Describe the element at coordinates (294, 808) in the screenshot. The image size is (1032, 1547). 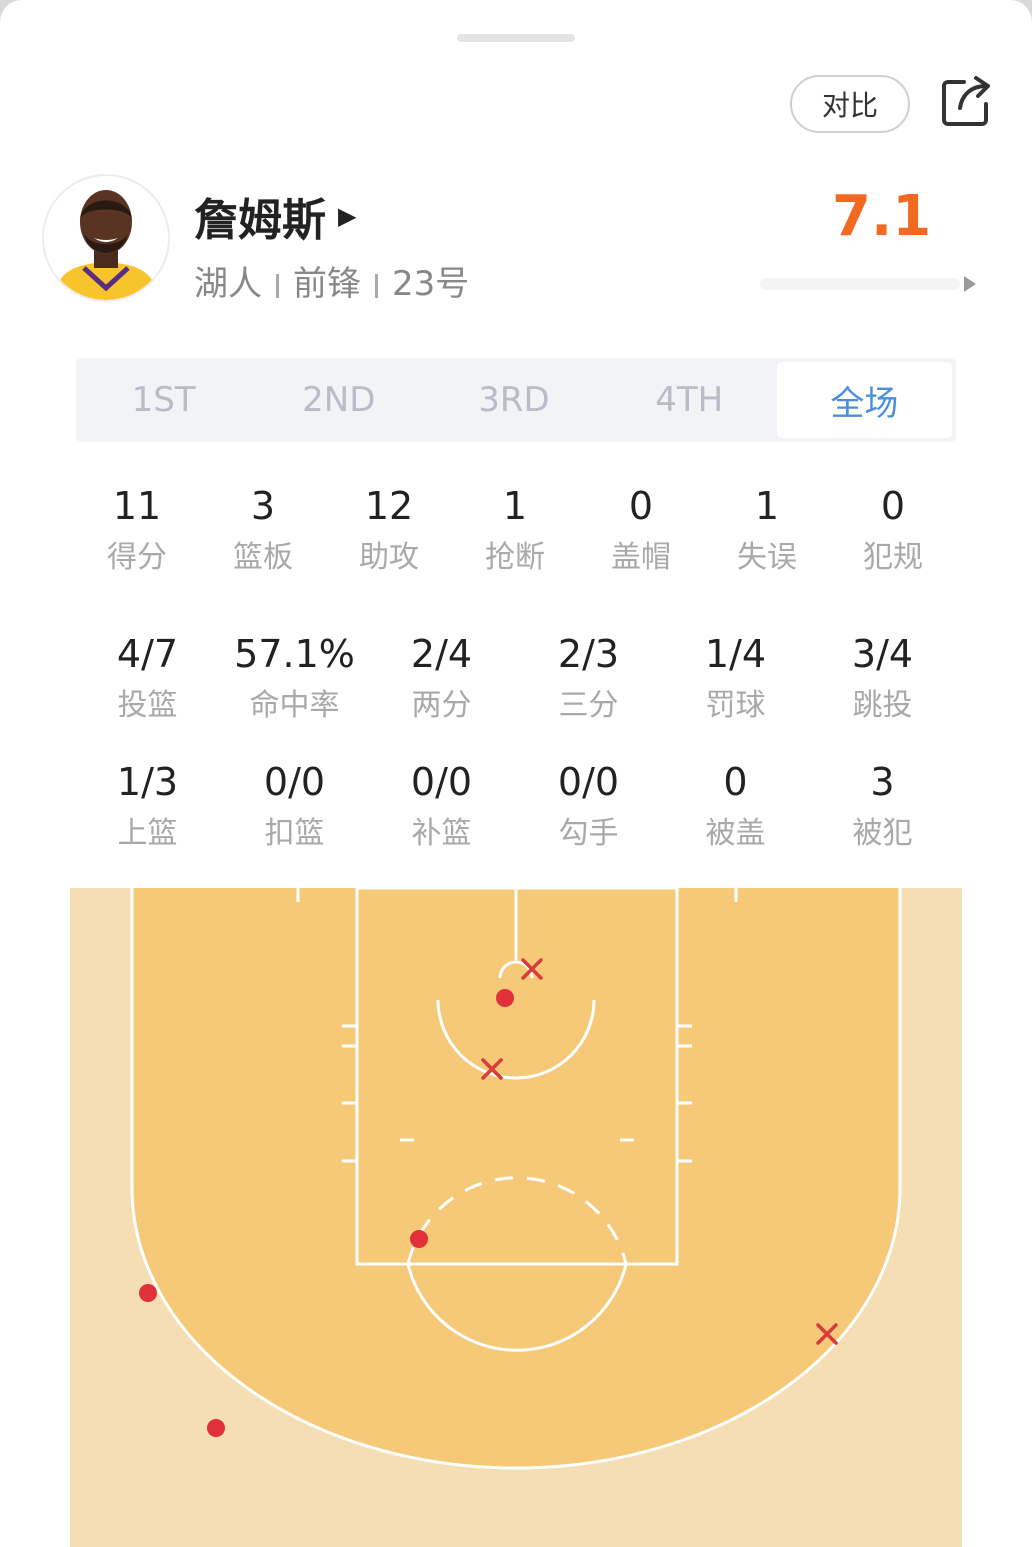
I see `stat-dunk: 0/0 扣篮` at that location.